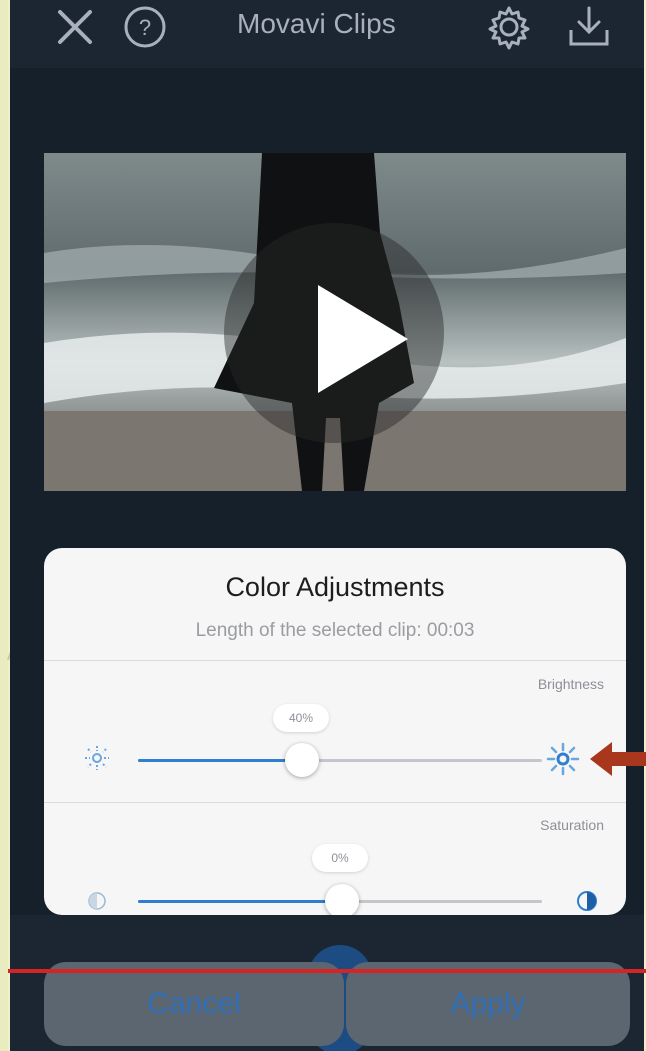 The width and height of the screenshot is (646, 1051). I want to click on saturation-label: Saturation, so click(572, 825).